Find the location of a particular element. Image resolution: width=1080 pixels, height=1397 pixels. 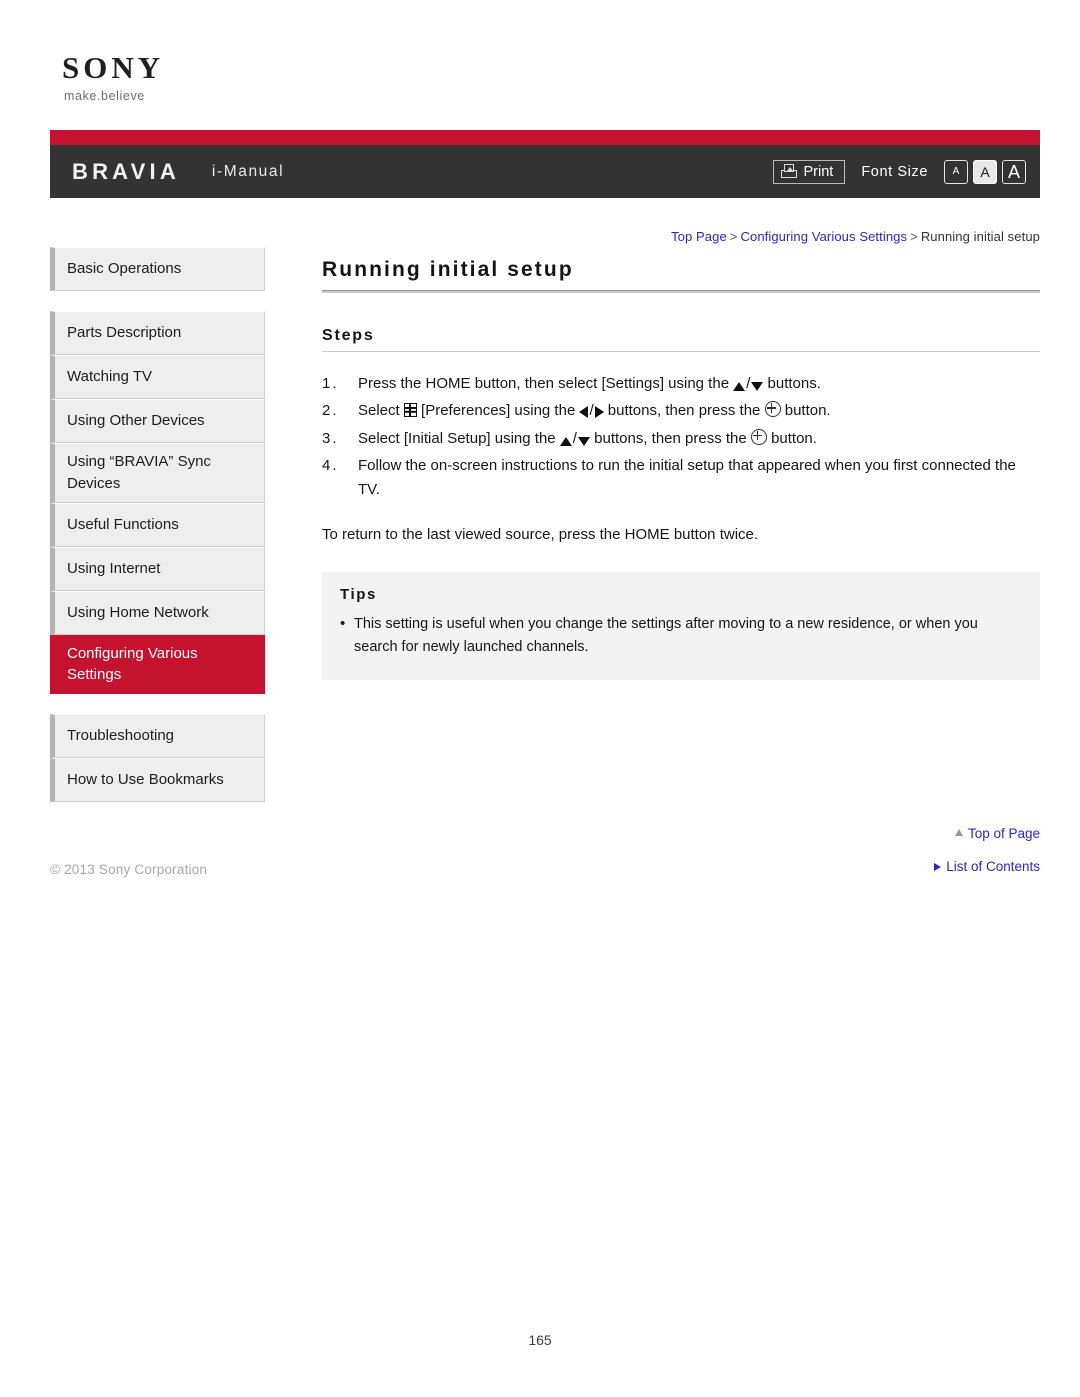

step-text-segment: Select is located at coordinates (381, 411).